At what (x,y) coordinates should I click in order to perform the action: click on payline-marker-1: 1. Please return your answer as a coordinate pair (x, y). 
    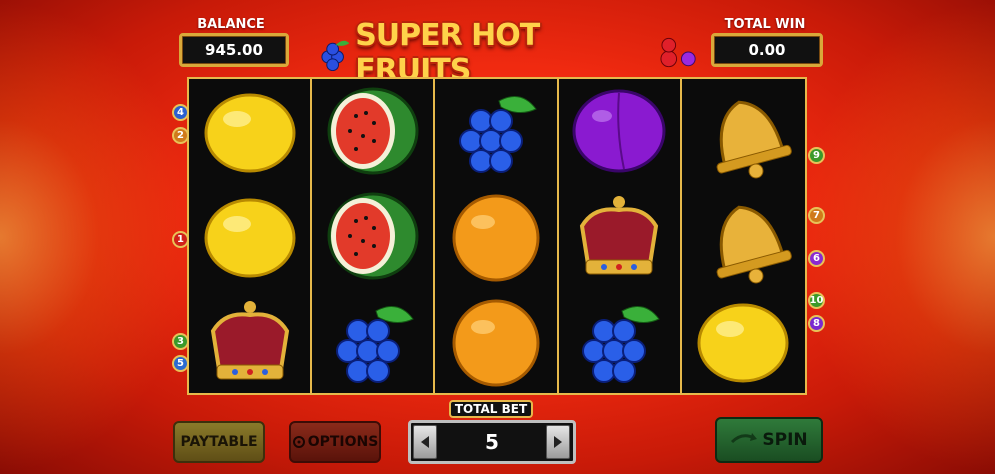
    Looking at the image, I should click on (180, 239).